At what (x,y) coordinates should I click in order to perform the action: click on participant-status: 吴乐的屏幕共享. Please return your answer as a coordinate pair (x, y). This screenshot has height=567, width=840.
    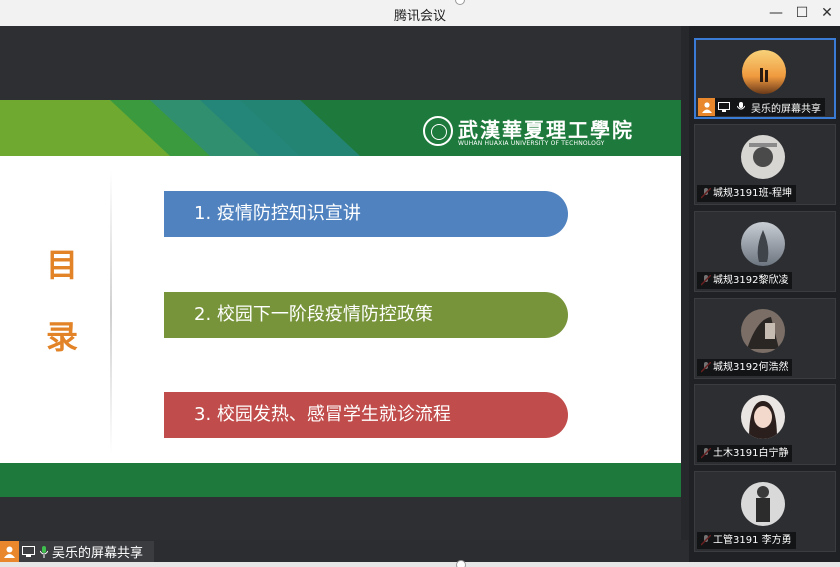
    Looking at the image, I should click on (761, 107).